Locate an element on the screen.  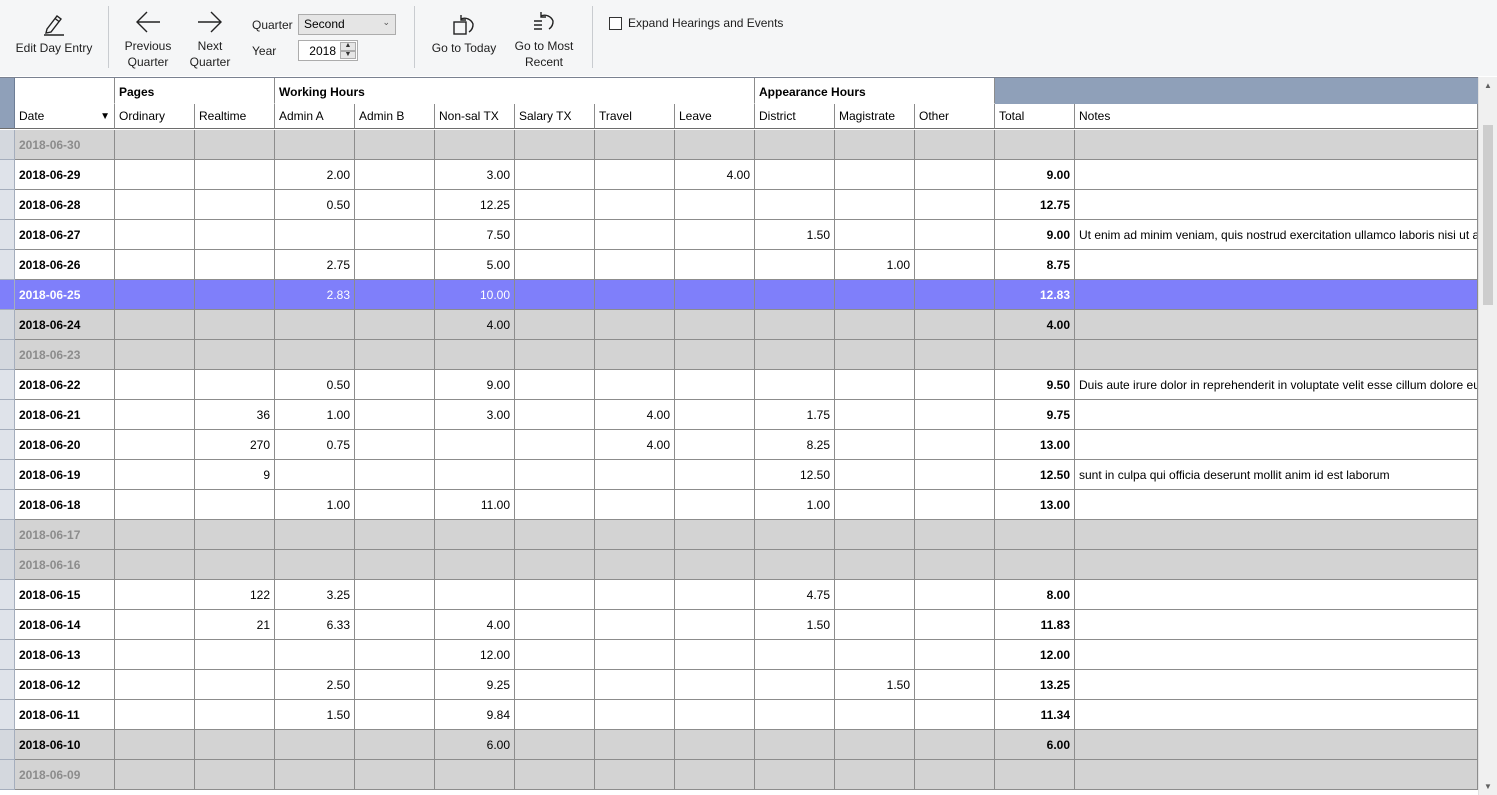
cell-date: 2018-06-23 is located at coordinates (65, 355).